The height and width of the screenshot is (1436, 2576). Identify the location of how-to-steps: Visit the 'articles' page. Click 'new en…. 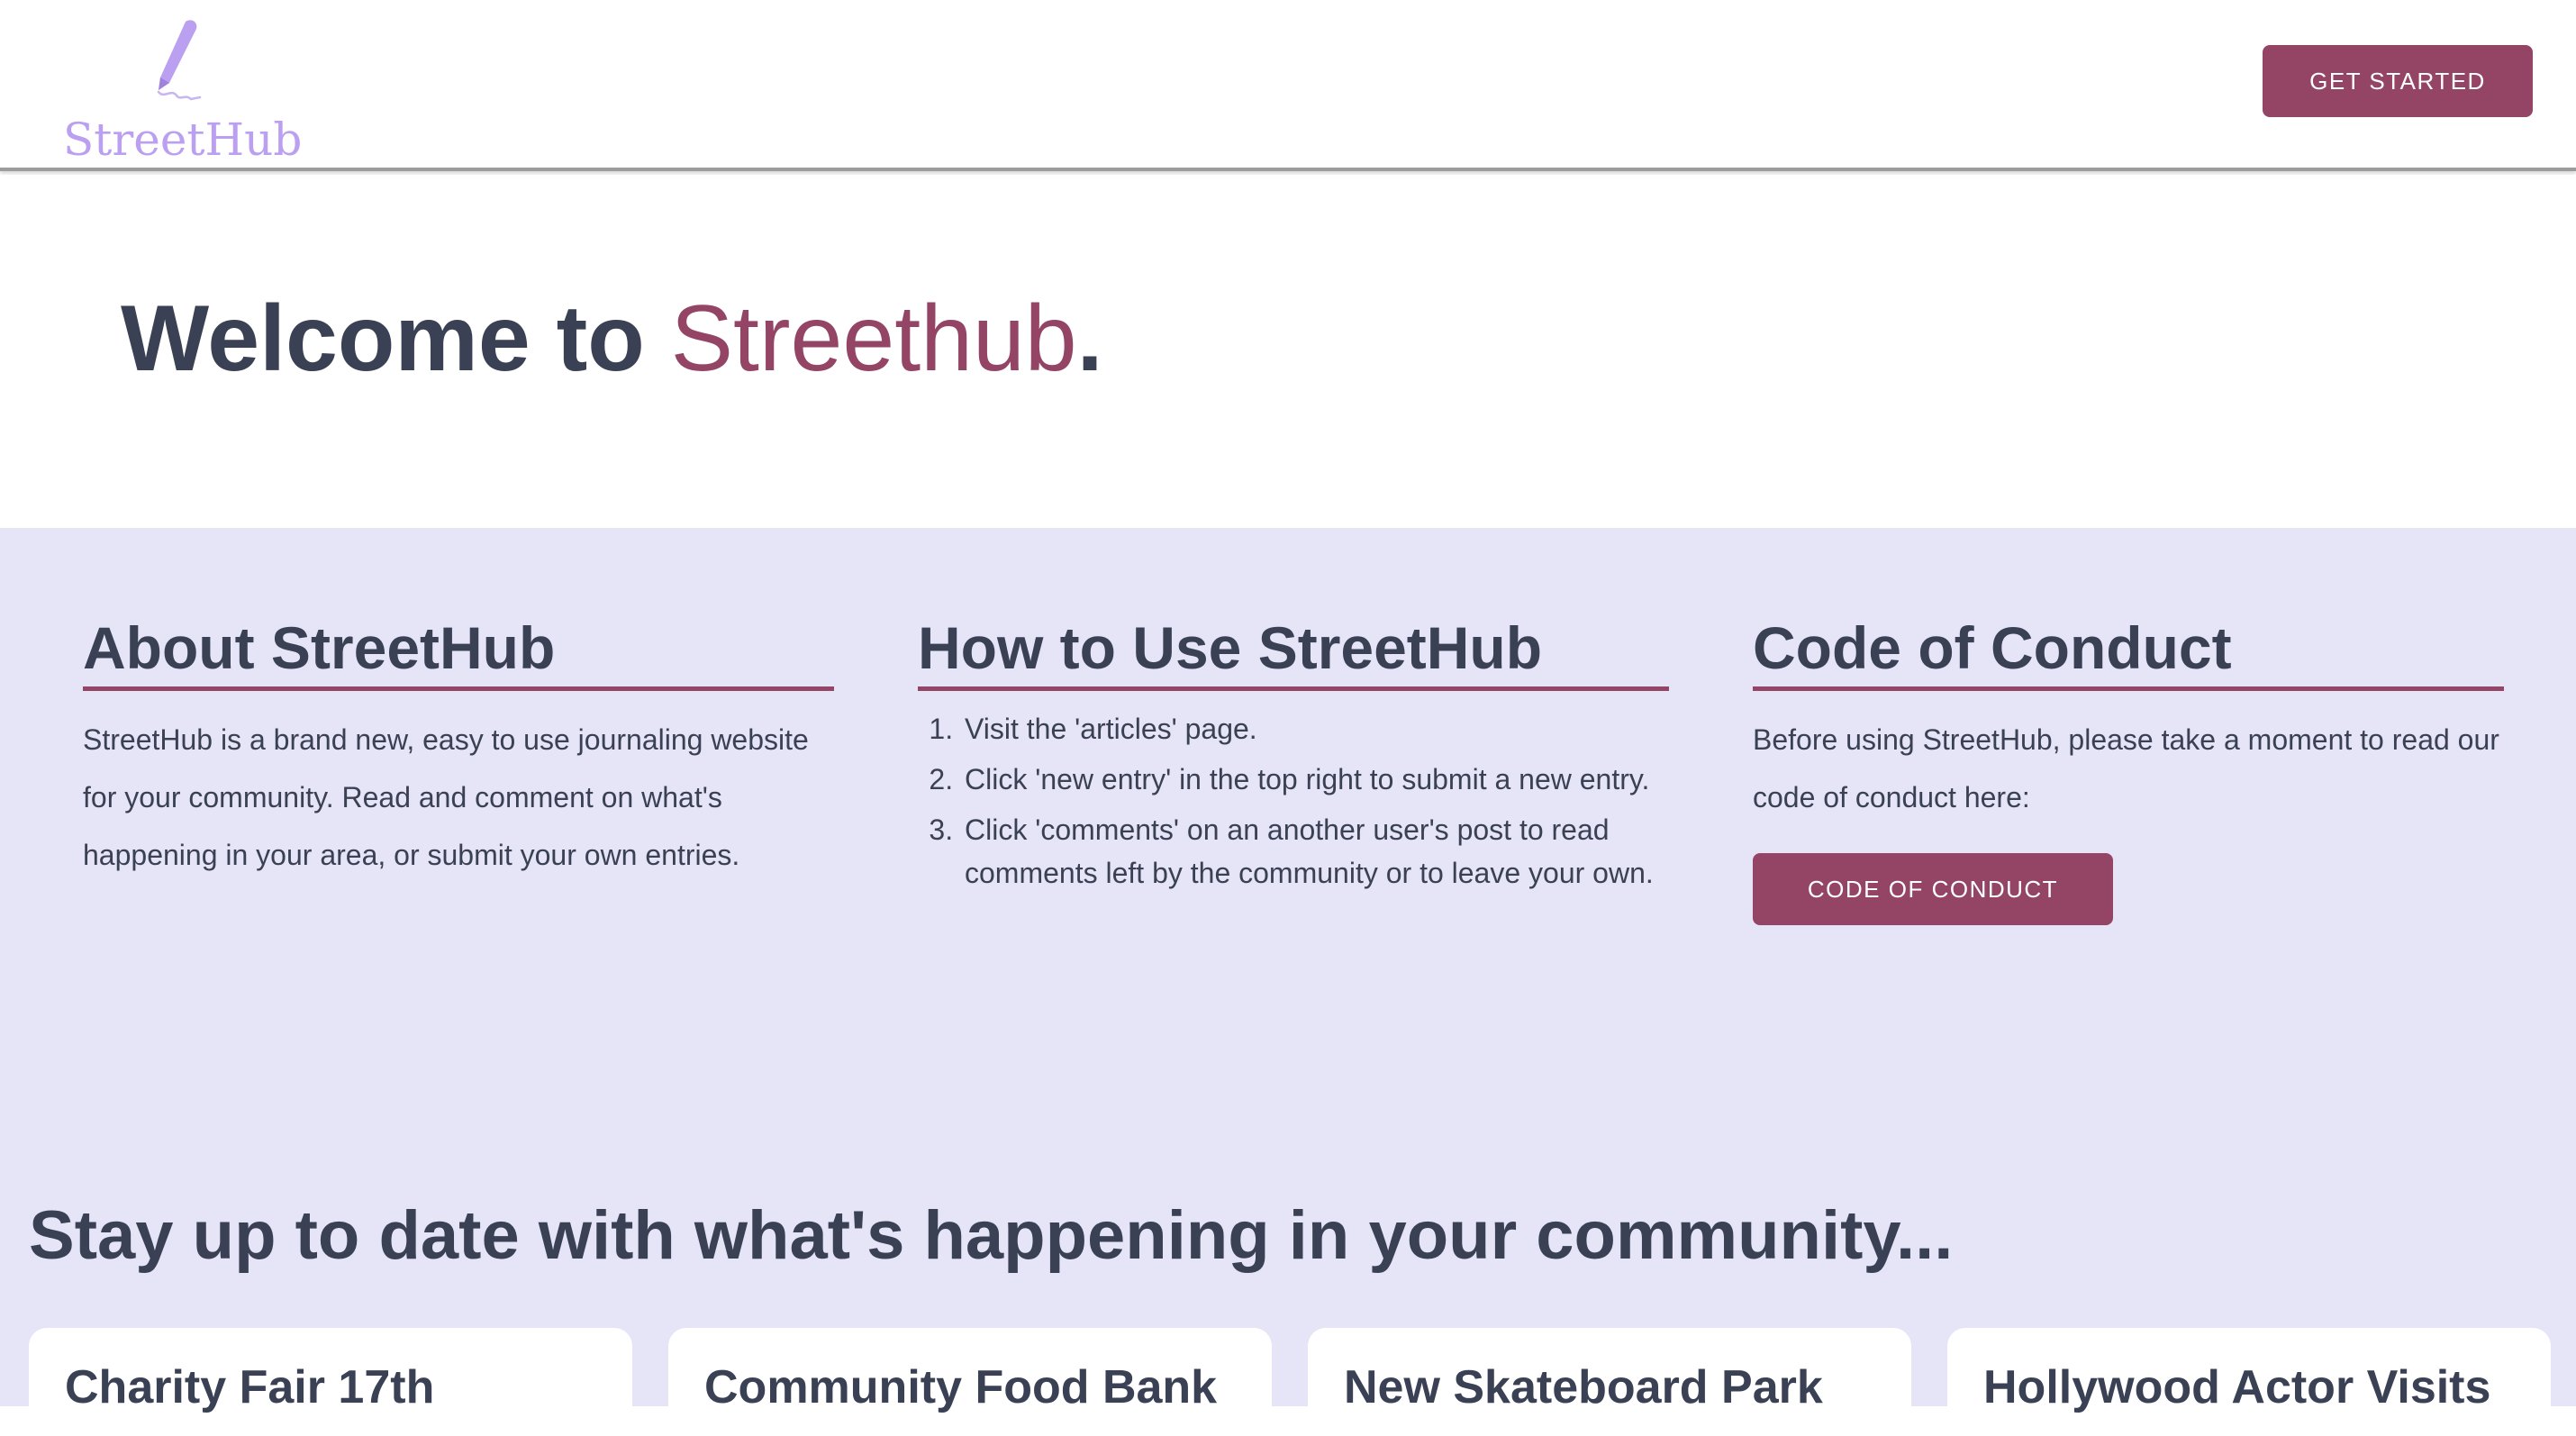
(1294, 801).